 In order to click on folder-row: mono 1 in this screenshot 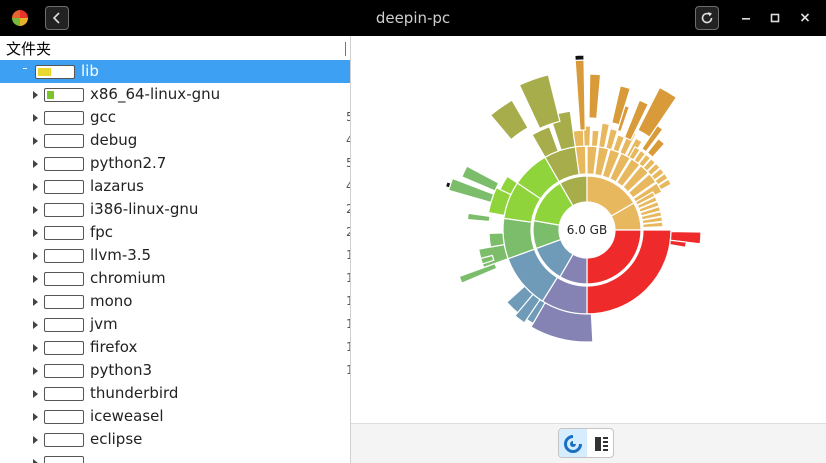, I will do `click(175, 301)`.